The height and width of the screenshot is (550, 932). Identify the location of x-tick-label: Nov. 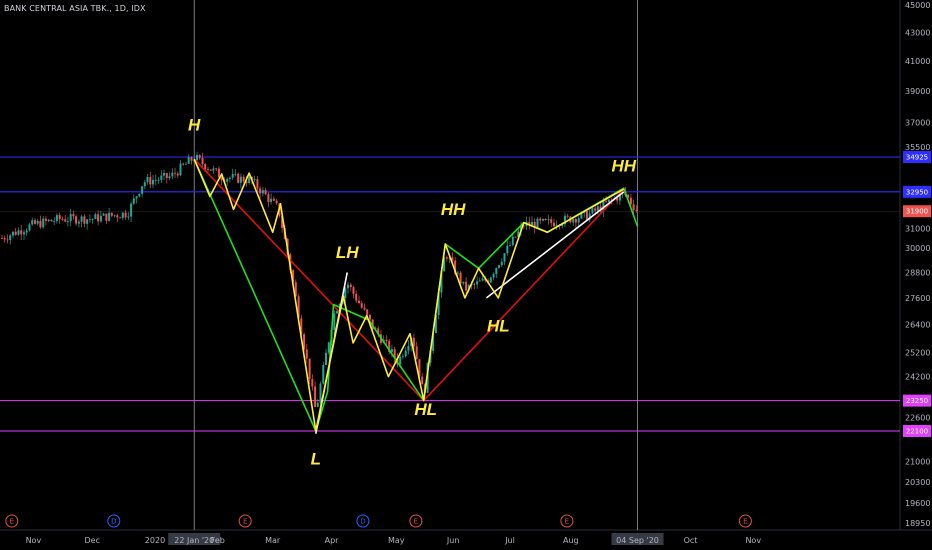
(34, 540).